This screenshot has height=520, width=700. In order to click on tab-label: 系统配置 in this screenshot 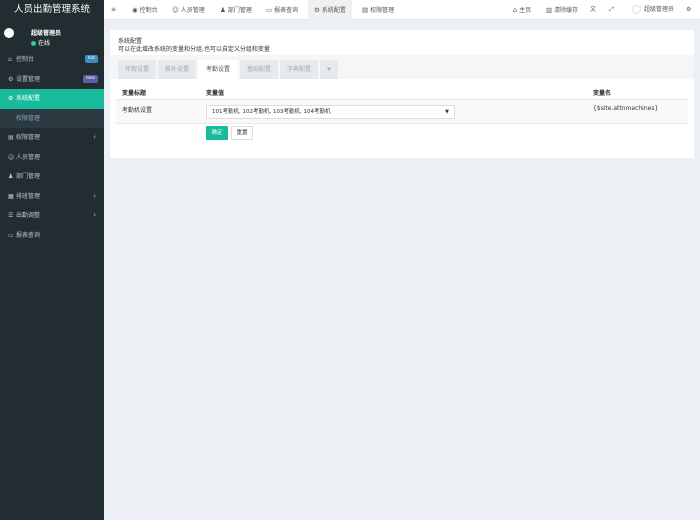, I will do `click(333, 10)`.